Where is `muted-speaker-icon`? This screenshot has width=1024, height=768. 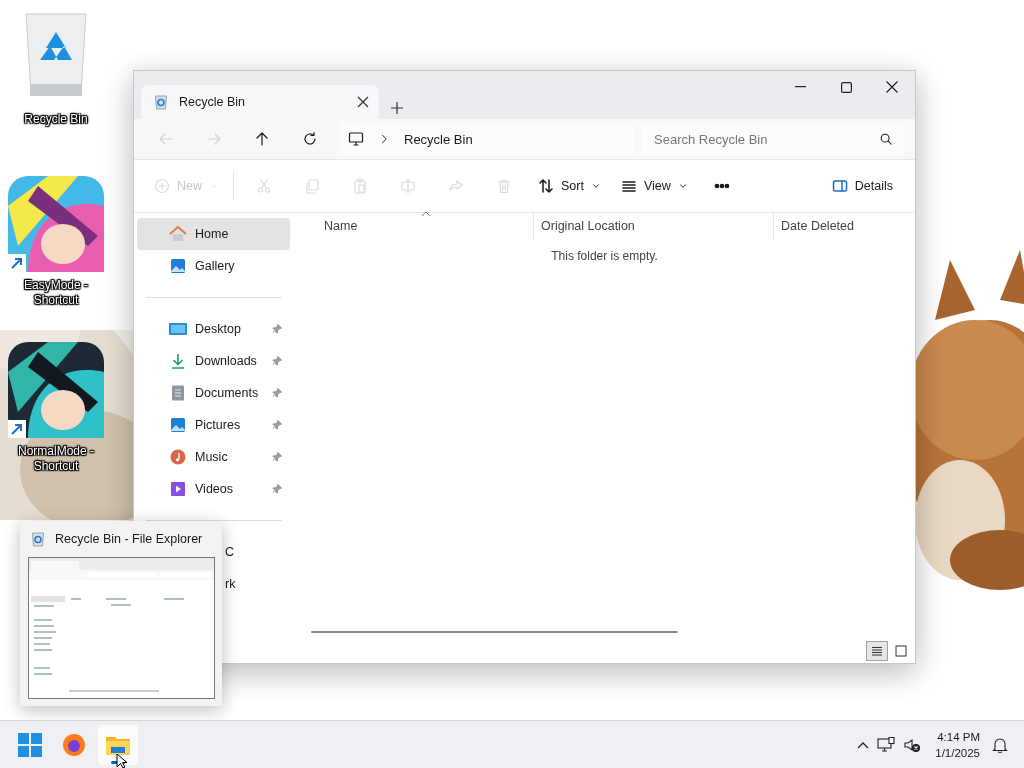
muted-speaker-icon is located at coordinates (912, 744).